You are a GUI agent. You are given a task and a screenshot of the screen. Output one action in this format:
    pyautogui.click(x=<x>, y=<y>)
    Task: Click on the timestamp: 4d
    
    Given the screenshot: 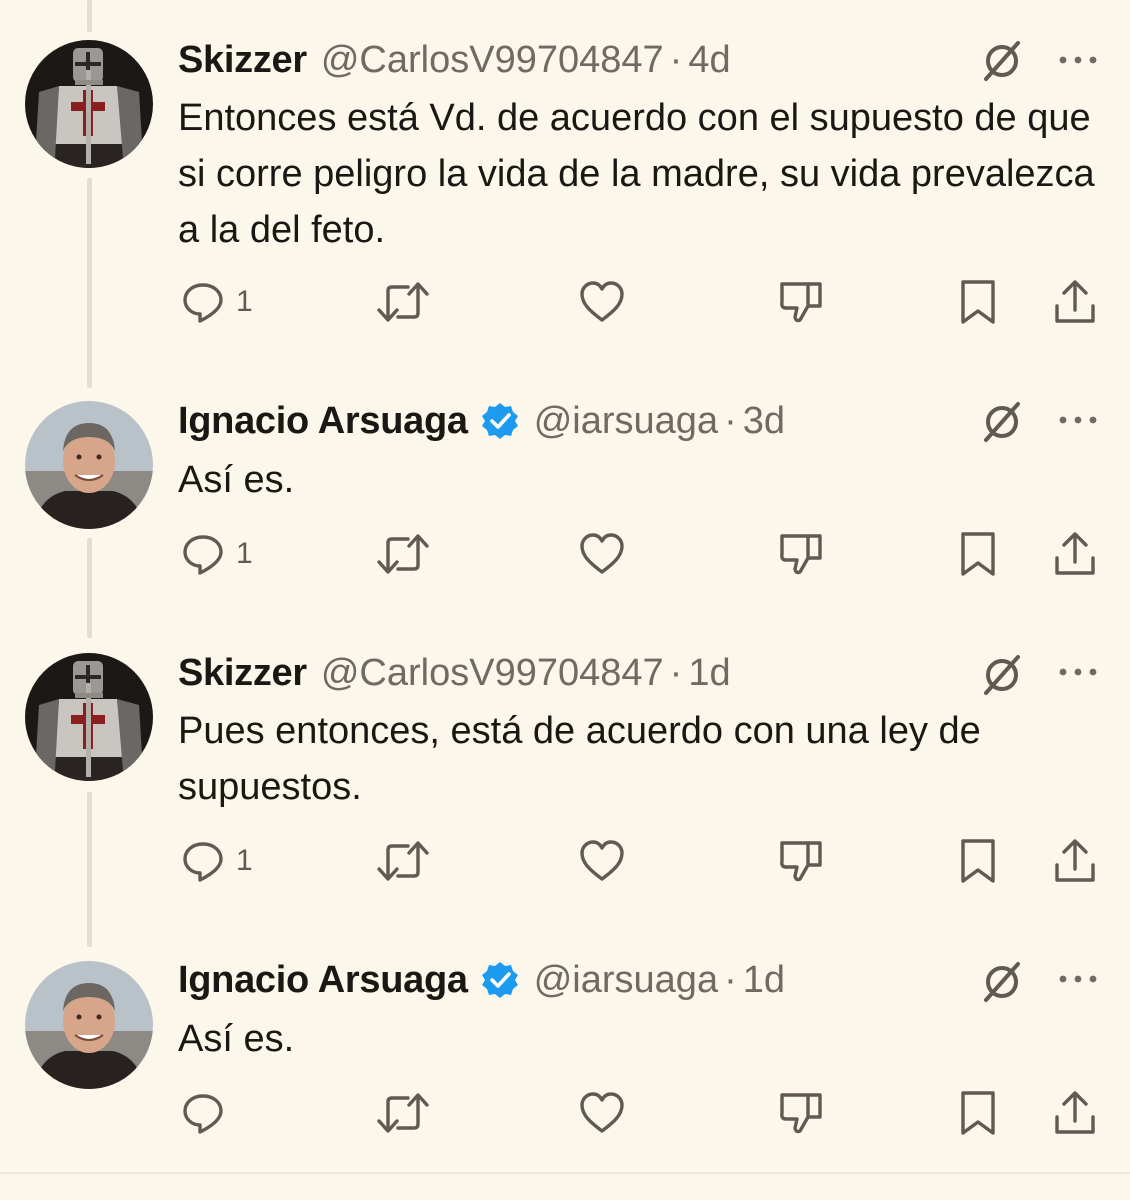 What is the action you would take?
    pyautogui.click(x=709, y=60)
    